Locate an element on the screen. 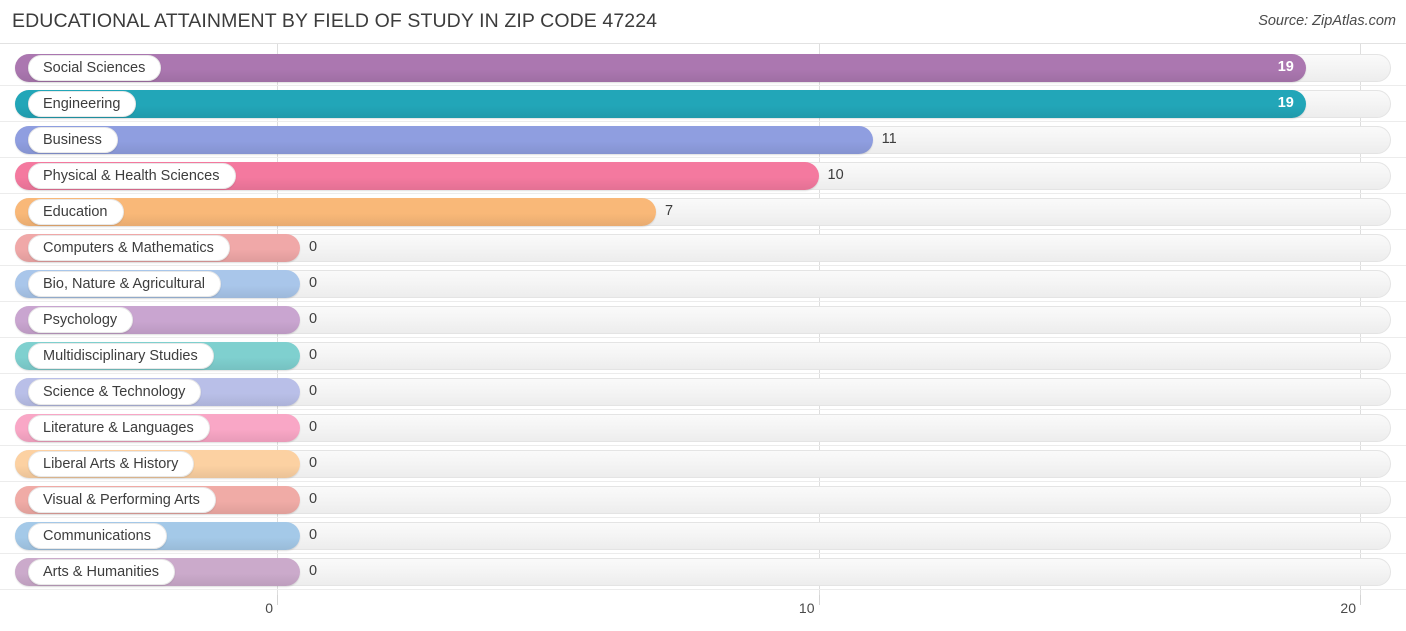  source-attribution: Source: ZipAtlas.com is located at coordinates (1327, 21).